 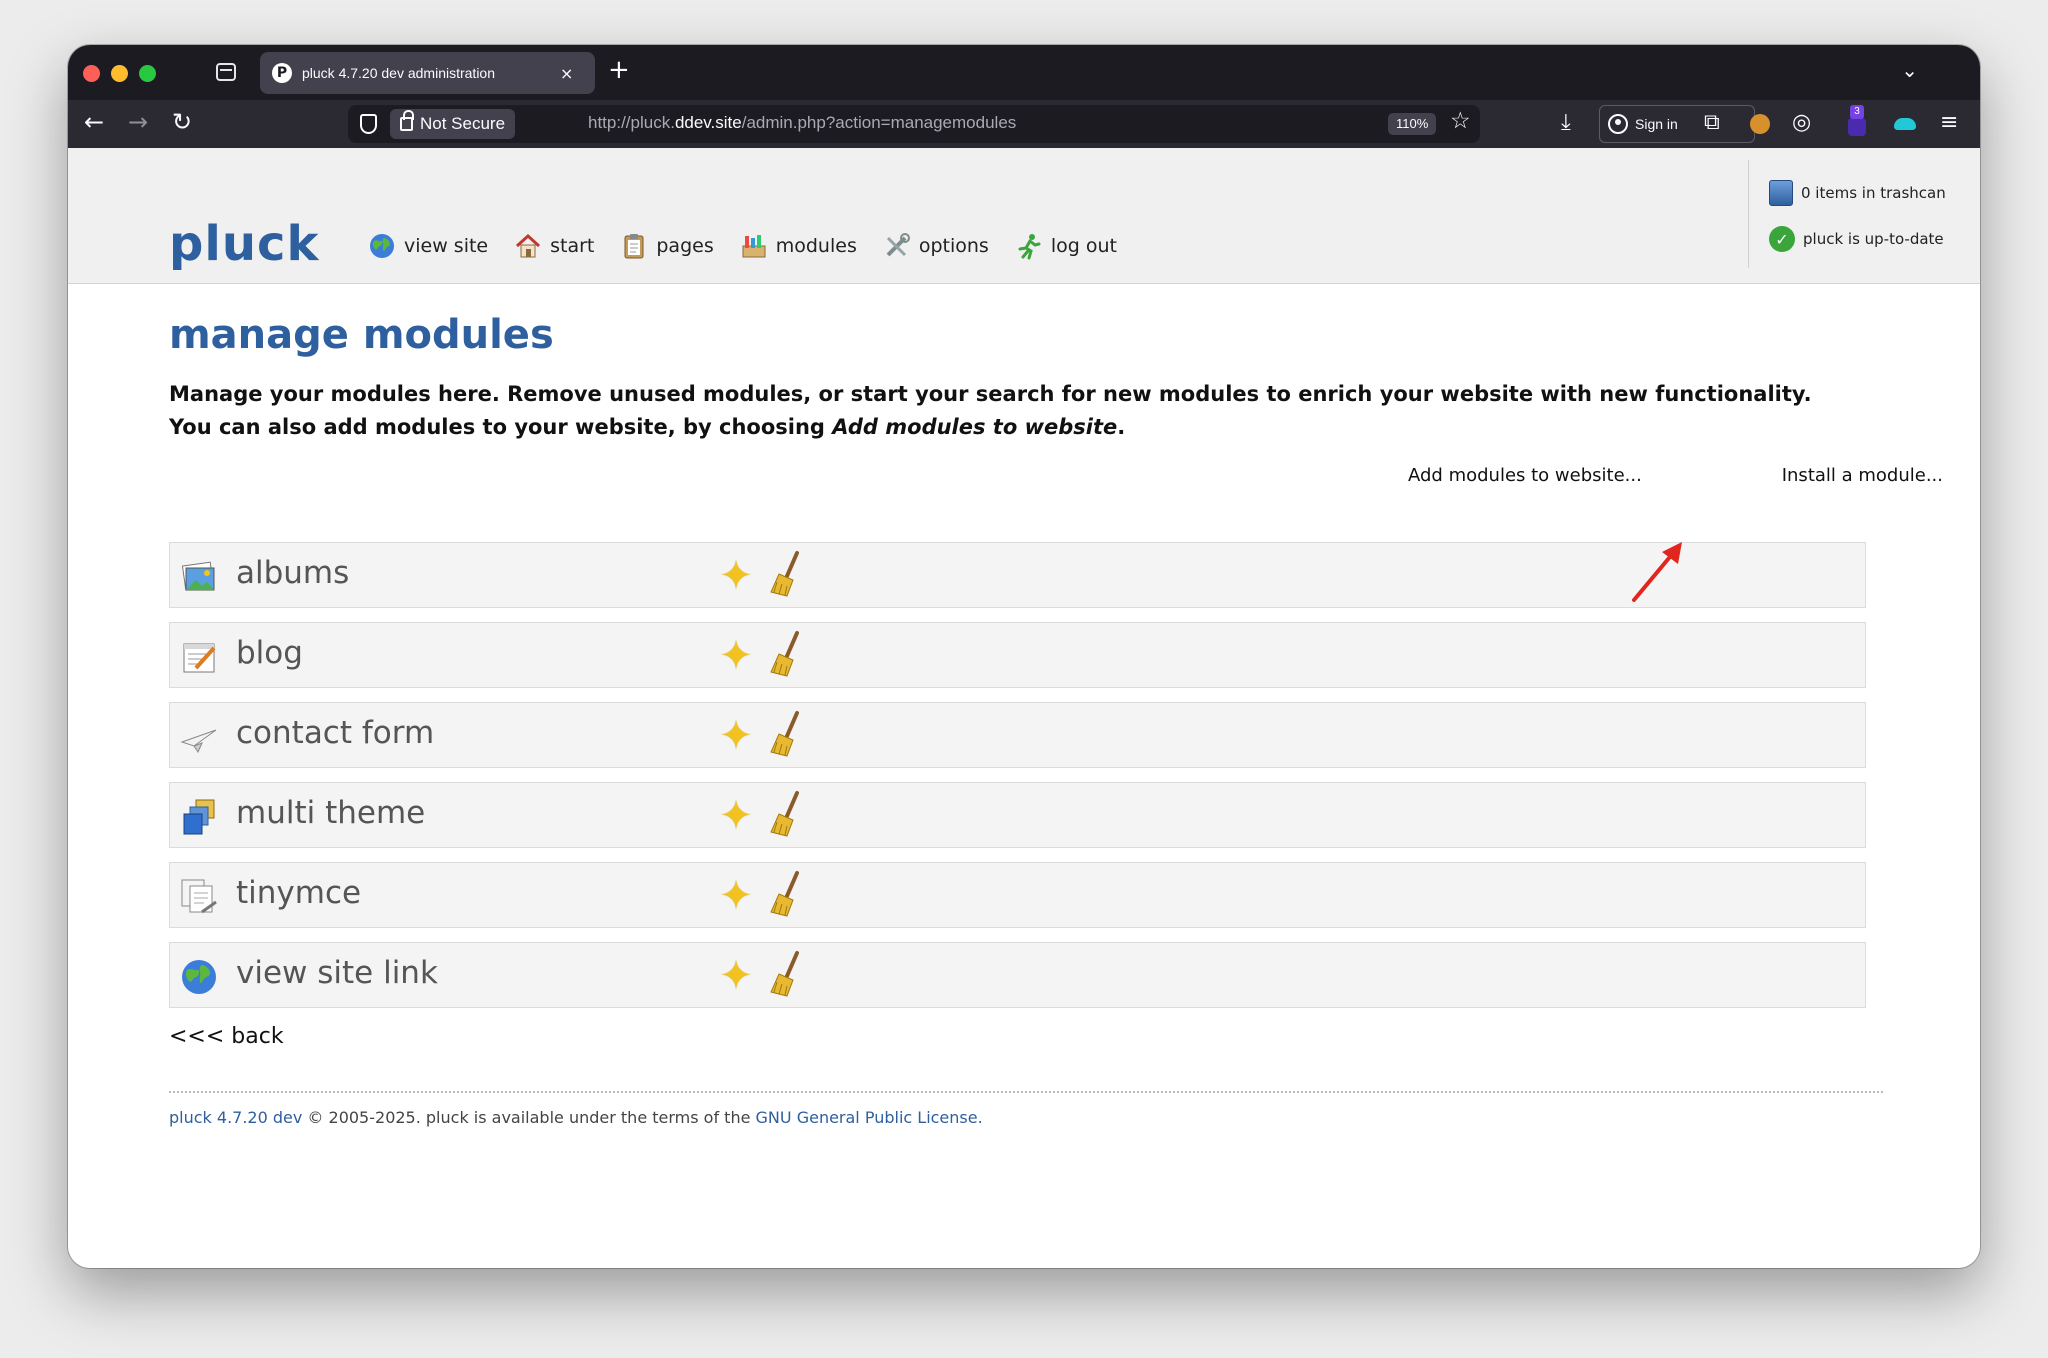 I want to click on hamburger-menu-icon: ≡, so click(x=1949, y=123).